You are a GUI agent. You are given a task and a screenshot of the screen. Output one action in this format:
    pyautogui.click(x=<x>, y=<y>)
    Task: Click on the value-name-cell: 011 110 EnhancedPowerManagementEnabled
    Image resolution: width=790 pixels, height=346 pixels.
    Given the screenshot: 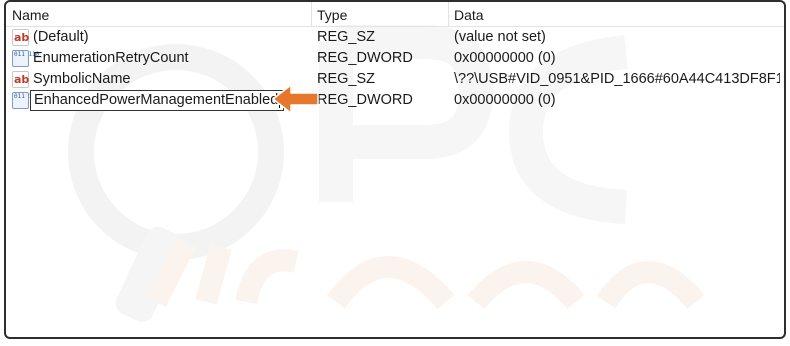 What is the action you would take?
    pyautogui.click(x=162, y=100)
    